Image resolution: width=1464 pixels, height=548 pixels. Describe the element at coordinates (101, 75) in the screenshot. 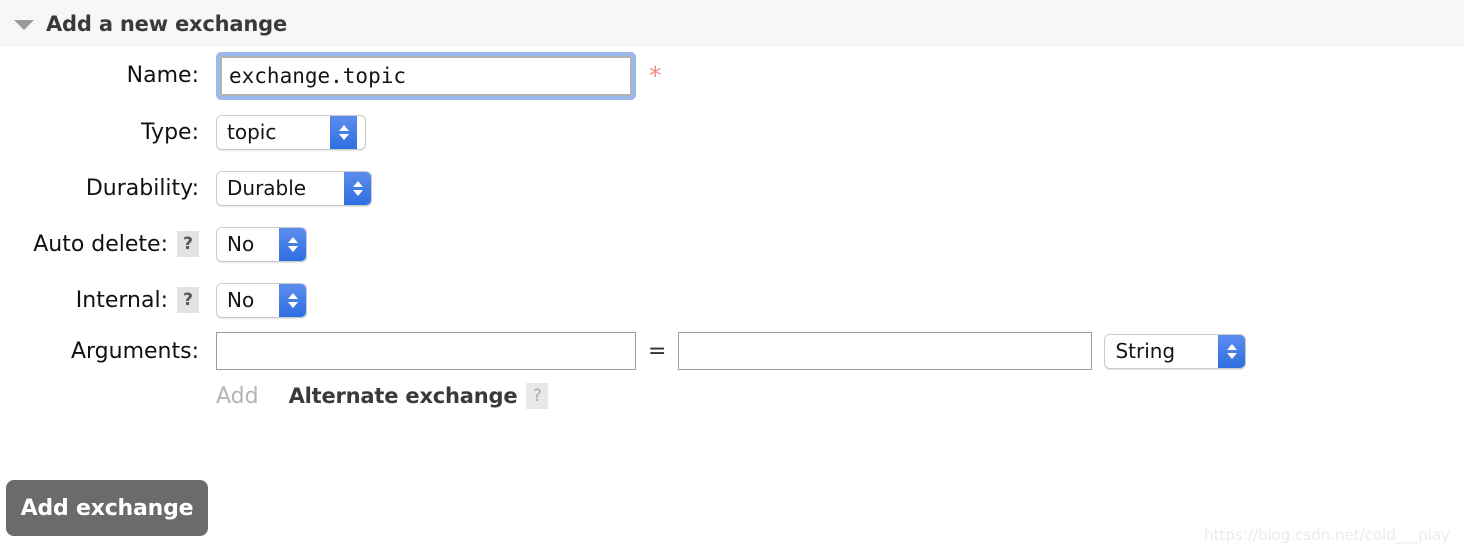

I see `name-label-cell: Name:` at that location.